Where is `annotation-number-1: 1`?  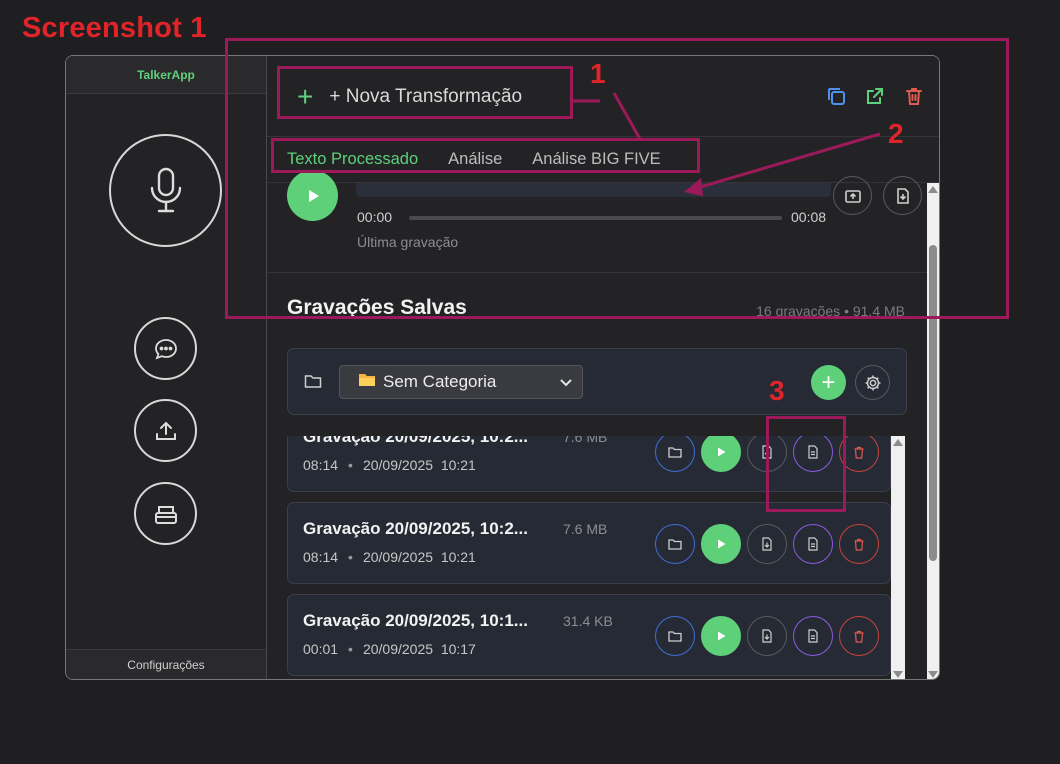
annotation-number-1: 1 is located at coordinates (598, 73).